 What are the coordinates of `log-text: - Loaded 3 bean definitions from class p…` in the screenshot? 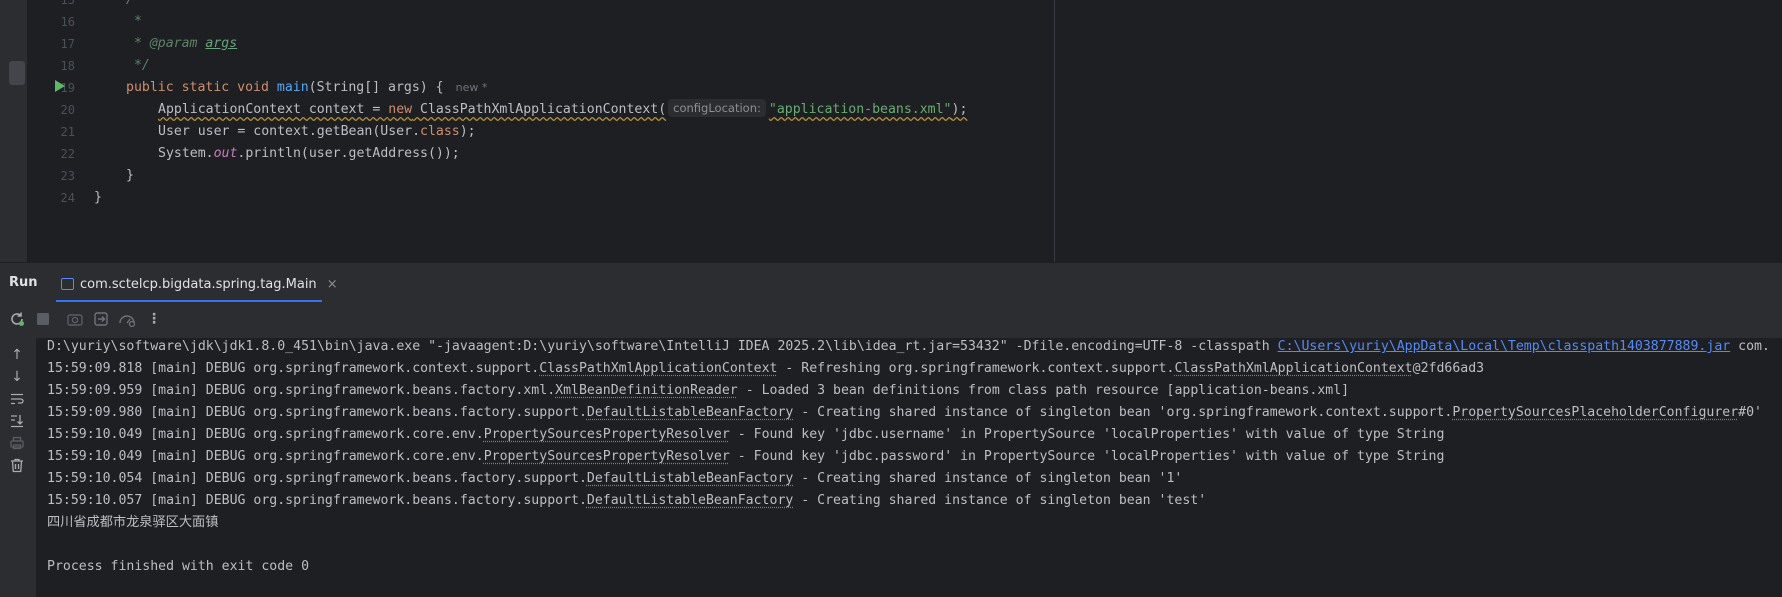 It's located at (1043, 390).